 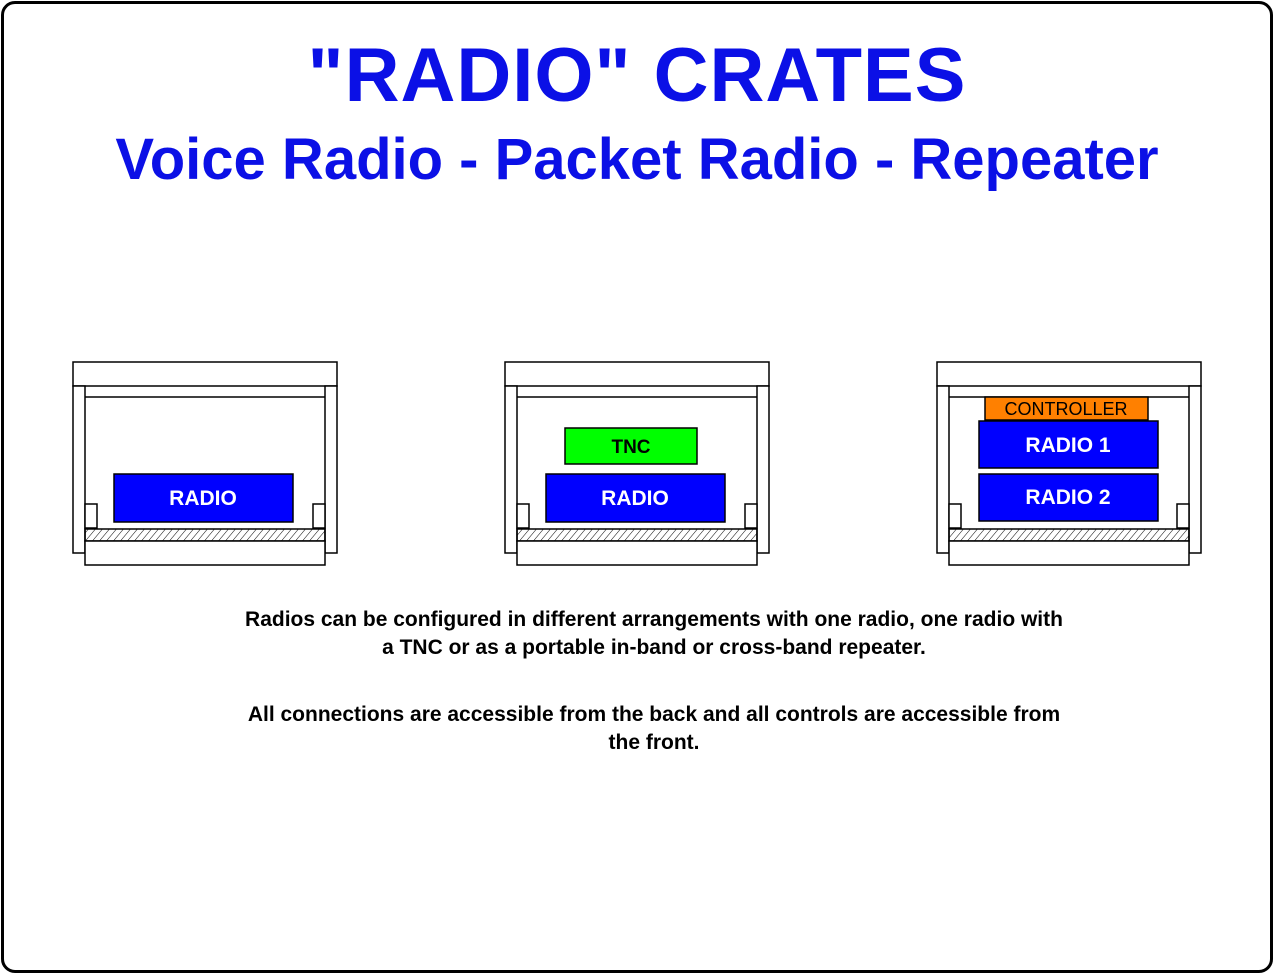 What do you see at coordinates (523, 516) in the screenshot?
I see `crate-2-left-foot` at bounding box center [523, 516].